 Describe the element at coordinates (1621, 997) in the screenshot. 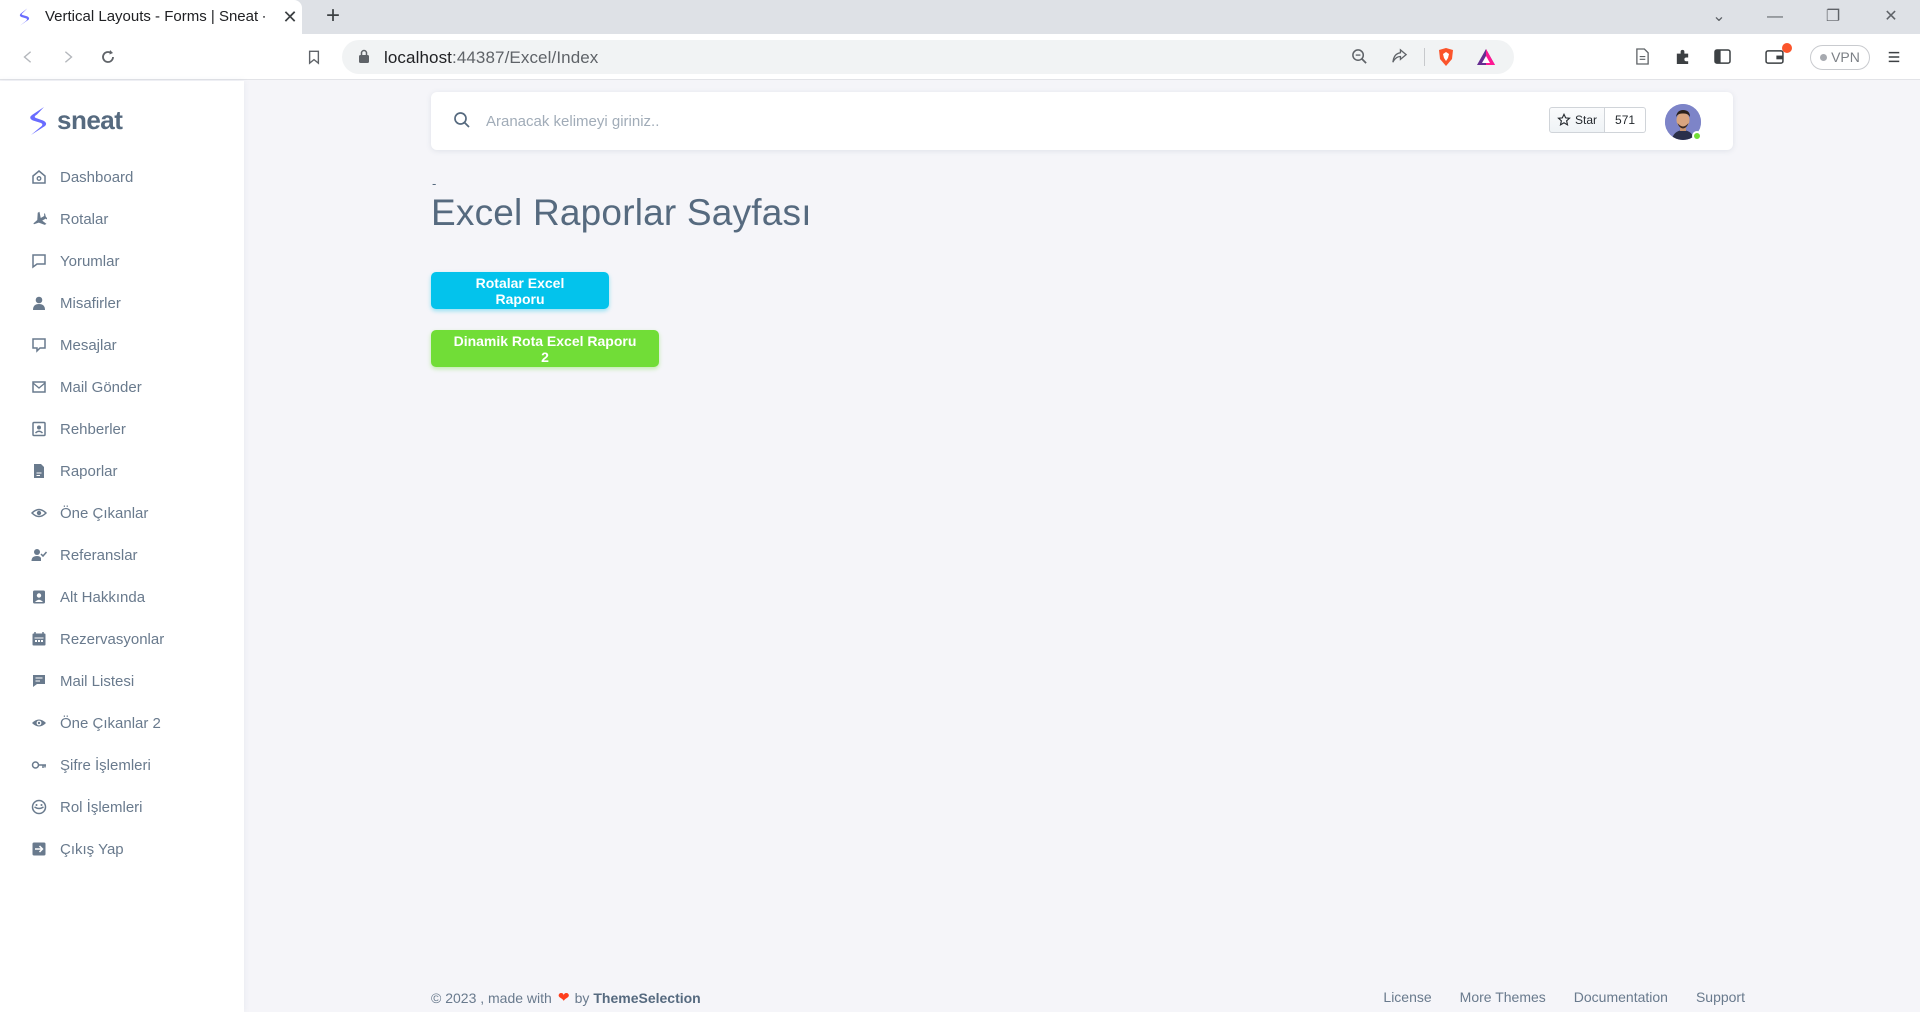

I see `footer-link-documentation: Documentation` at that location.